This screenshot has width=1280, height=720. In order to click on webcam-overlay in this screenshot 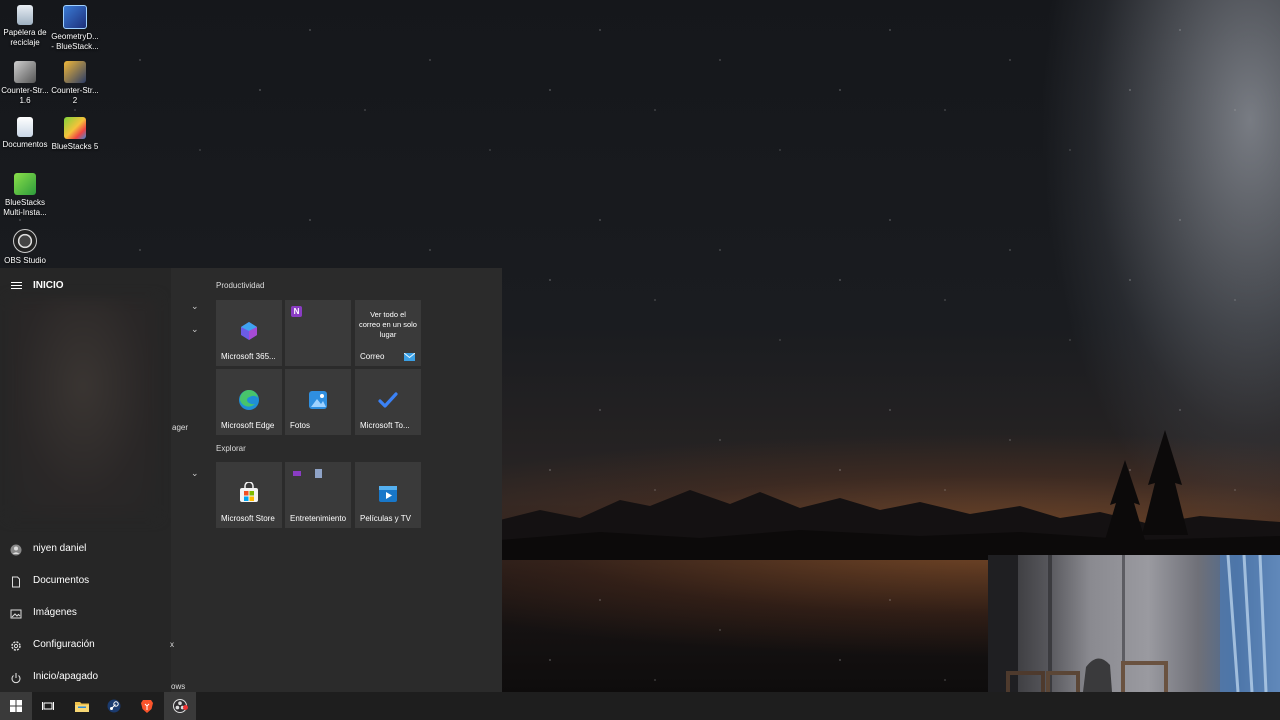, I will do `click(1134, 623)`.